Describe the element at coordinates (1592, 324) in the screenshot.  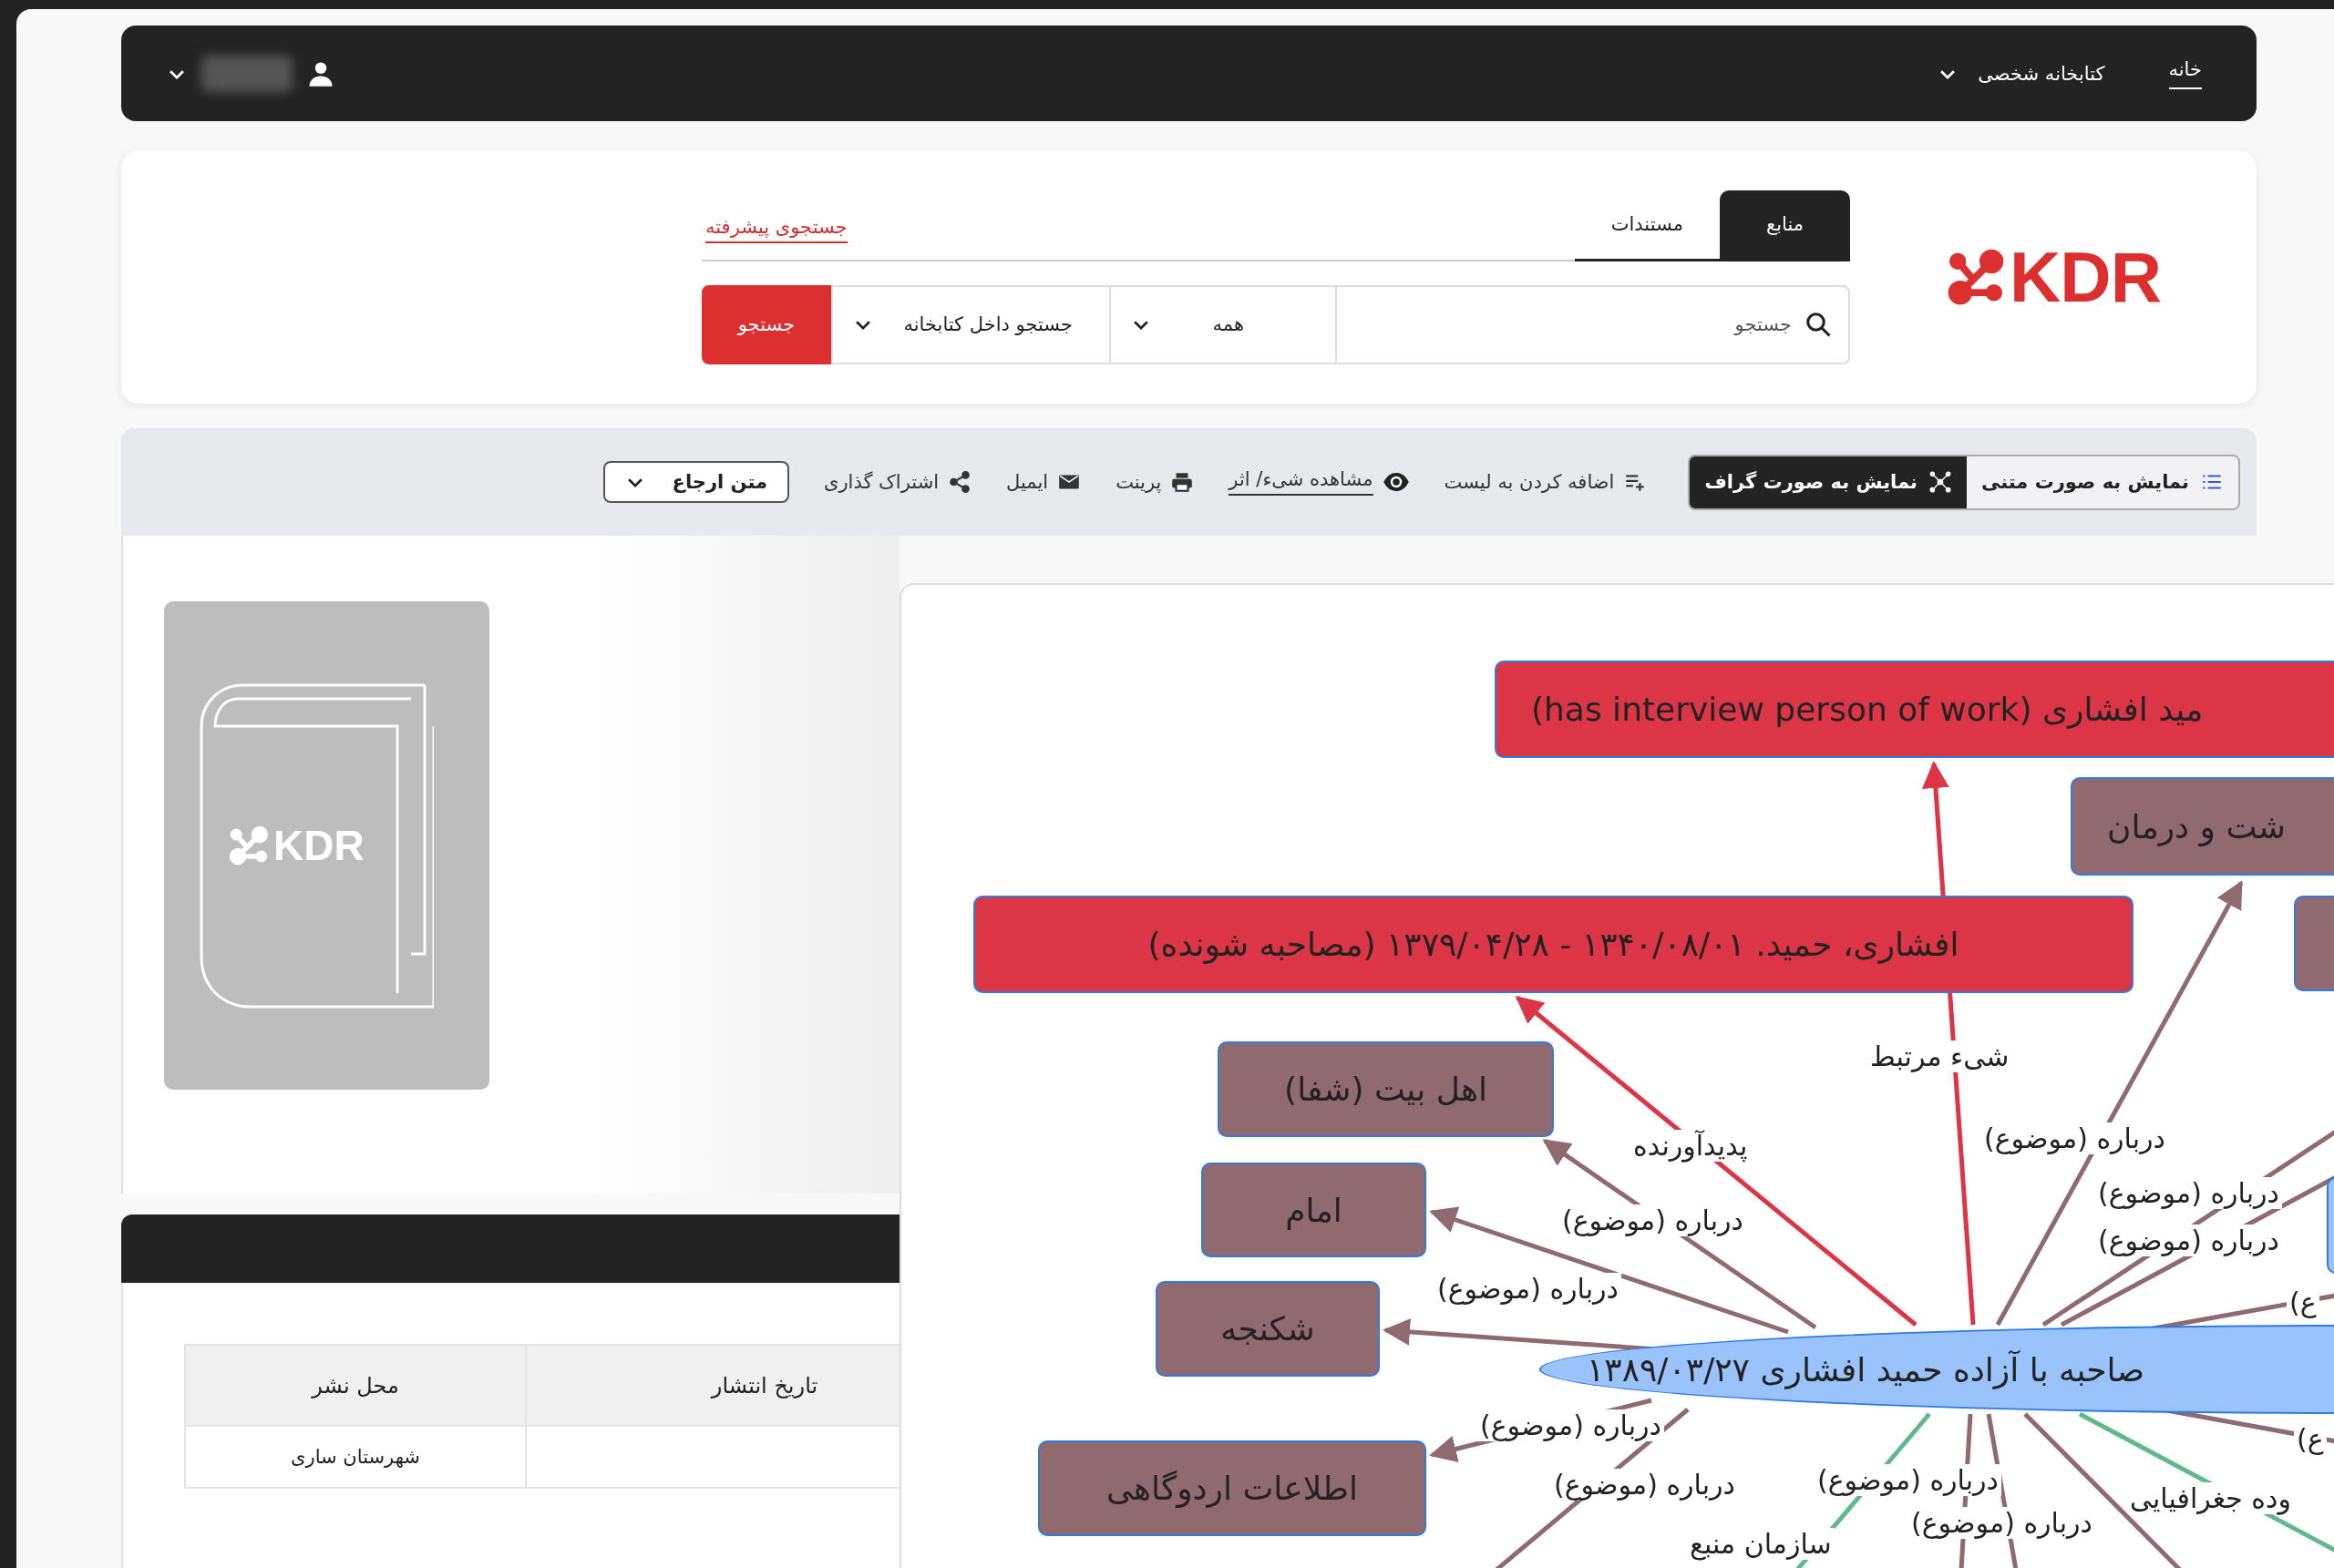
I see `search-field: جستجو` at that location.